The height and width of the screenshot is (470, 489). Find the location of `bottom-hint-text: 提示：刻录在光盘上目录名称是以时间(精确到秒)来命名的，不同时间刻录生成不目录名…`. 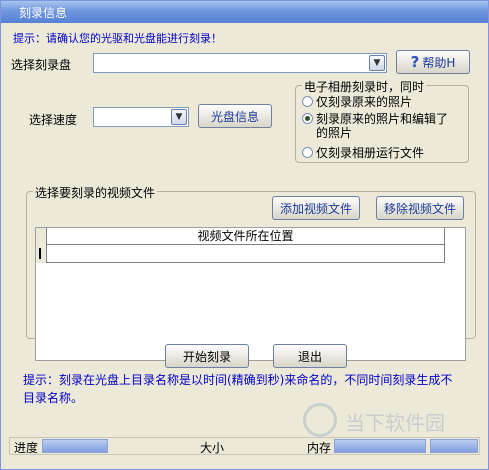

bottom-hint-text: 提示：刻录在光盘上目录名称是以时间(精确到秒)来命名的，不同时间刻录生成不目录名… is located at coordinates (238, 389).